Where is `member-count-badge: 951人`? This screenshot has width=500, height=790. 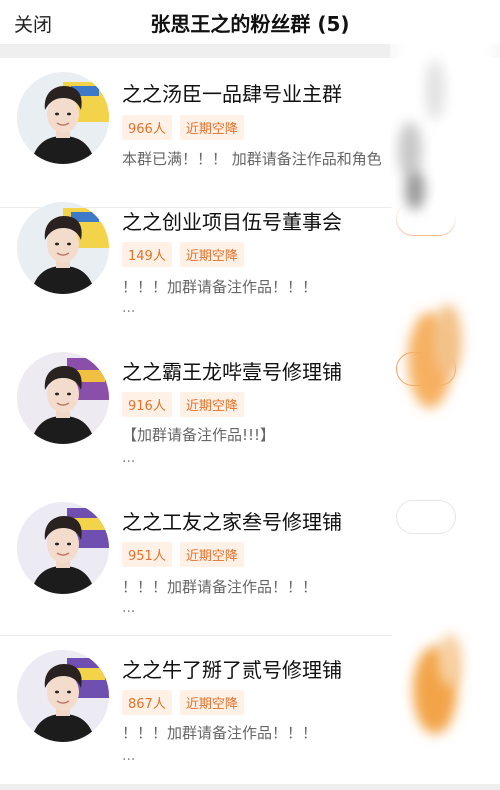
member-count-badge: 951人 is located at coordinates (147, 554).